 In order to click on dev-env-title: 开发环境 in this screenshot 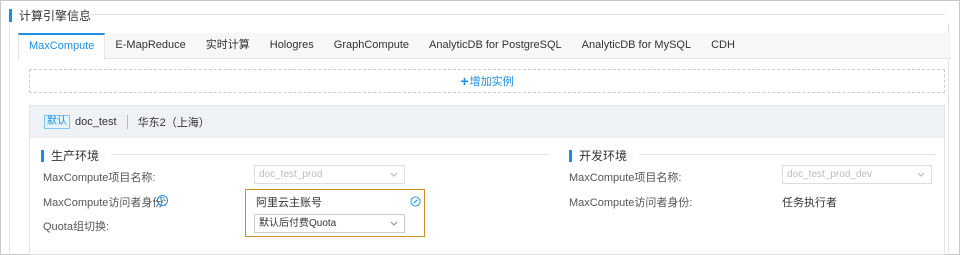, I will do `click(603, 156)`.